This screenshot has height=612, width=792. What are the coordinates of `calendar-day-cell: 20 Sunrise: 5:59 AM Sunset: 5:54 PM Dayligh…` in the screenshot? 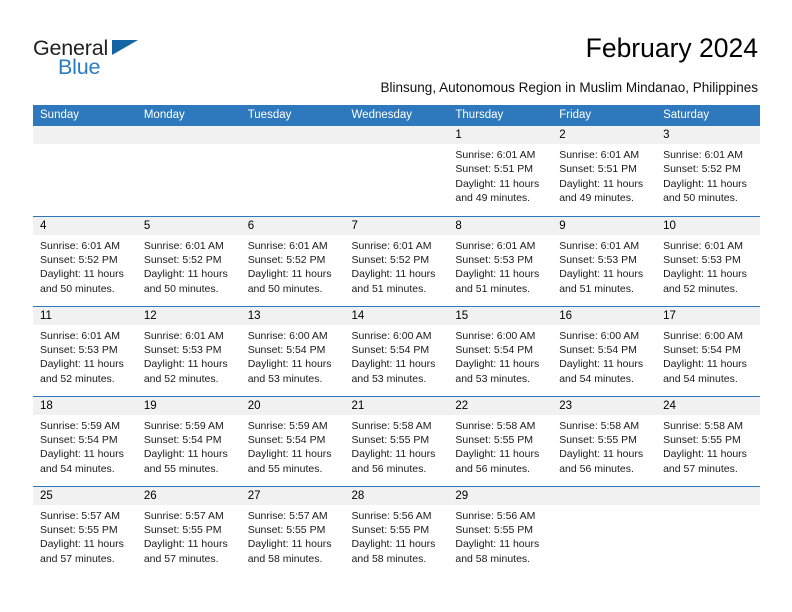 It's located at (292, 440).